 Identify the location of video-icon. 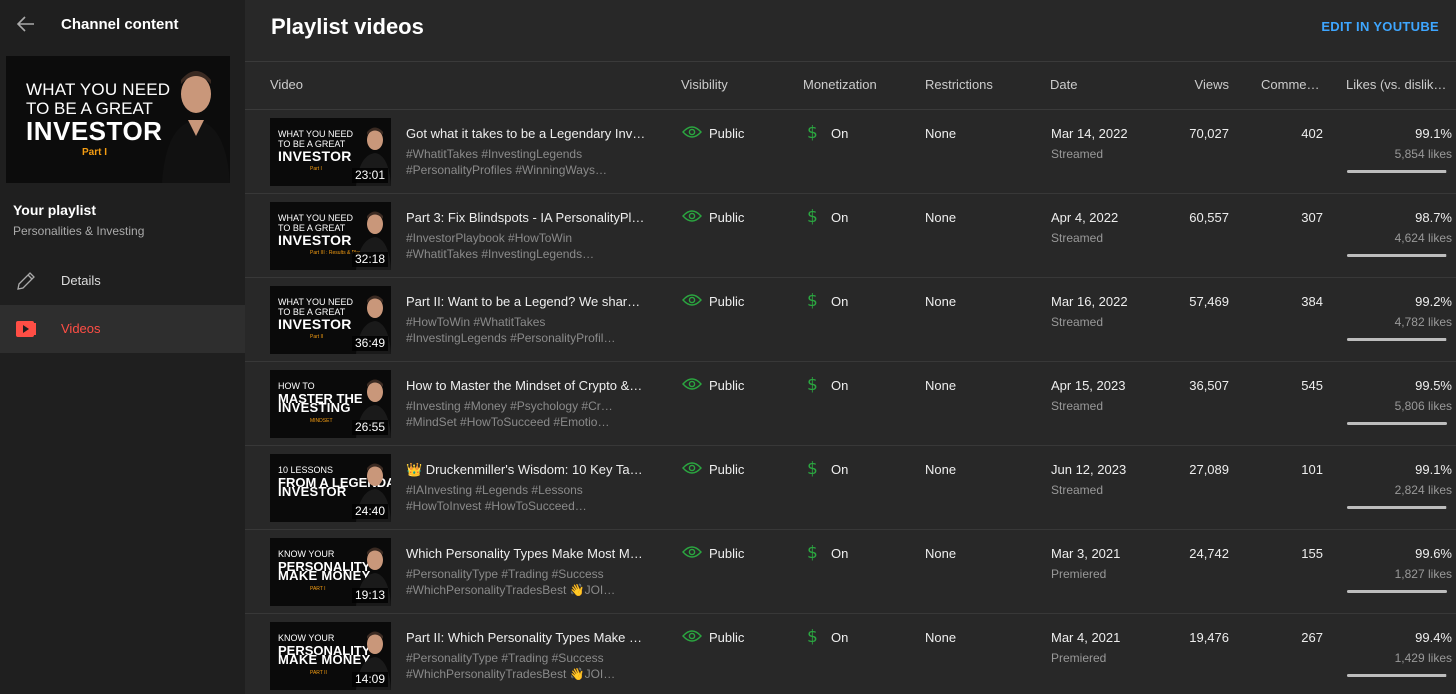
(26, 329).